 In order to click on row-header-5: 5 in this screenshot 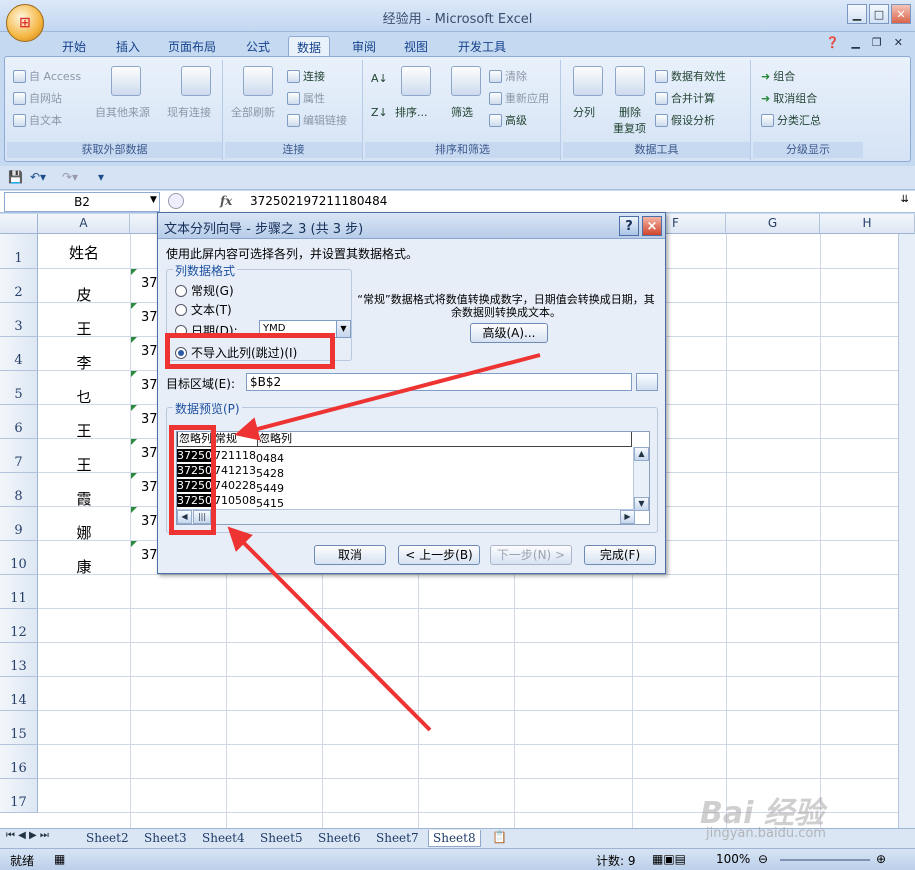, I will do `click(19, 388)`.